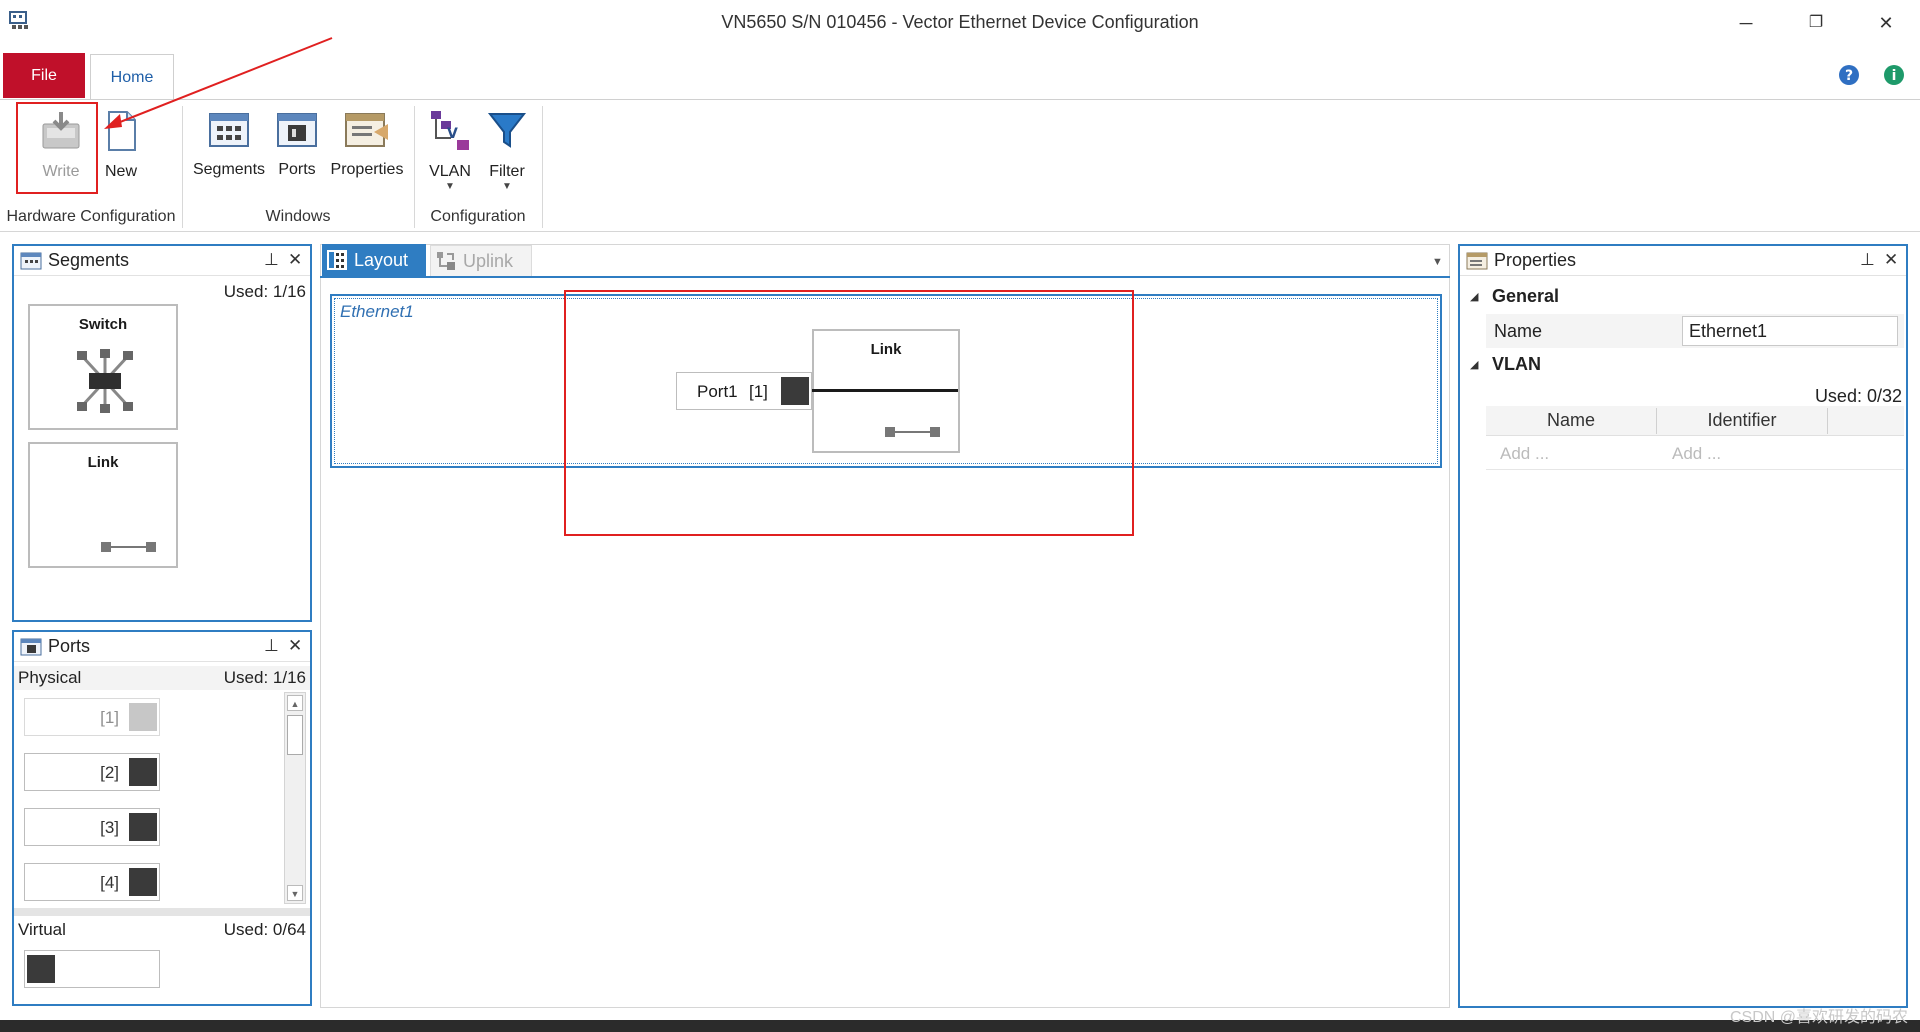 This screenshot has height=1032, width=1920. Describe the element at coordinates (229, 169) in the screenshot. I see `segments-window-label: Segments` at that location.